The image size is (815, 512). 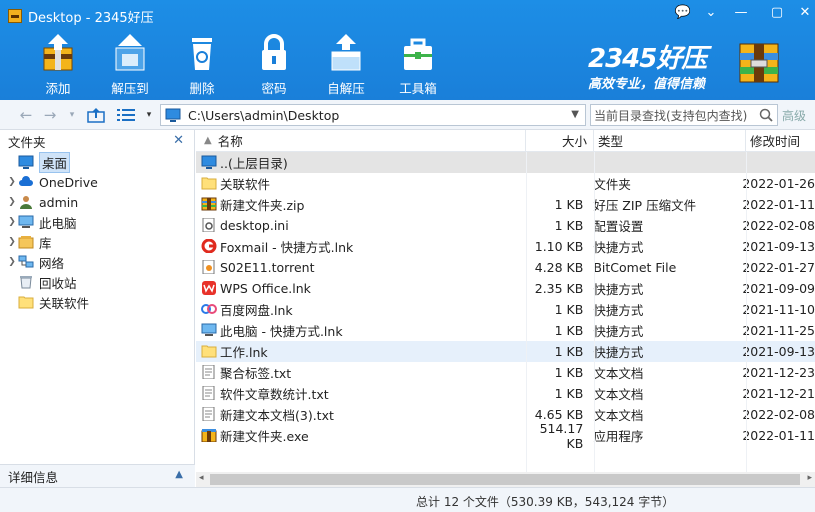 I want to click on column-divider, so click(x=594, y=312).